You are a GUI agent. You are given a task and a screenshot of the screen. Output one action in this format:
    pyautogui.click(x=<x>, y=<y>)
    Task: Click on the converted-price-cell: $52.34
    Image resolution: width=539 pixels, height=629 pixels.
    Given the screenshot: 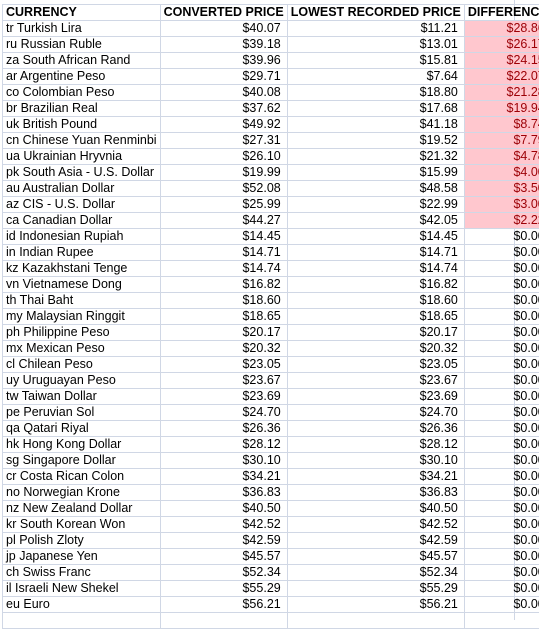 What is the action you would take?
    pyautogui.click(x=223, y=573)
    